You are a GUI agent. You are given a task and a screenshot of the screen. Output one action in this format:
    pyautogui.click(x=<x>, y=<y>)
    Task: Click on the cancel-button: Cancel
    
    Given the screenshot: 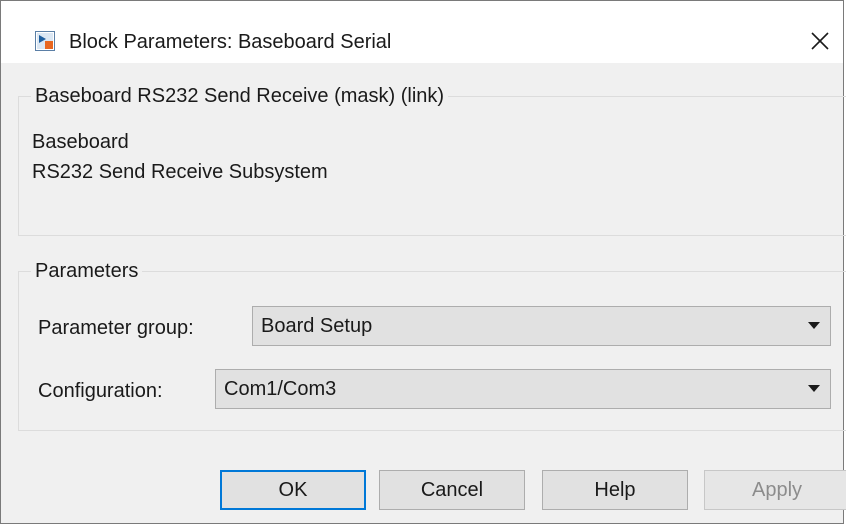 What is the action you would take?
    pyautogui.click(x=452, y=490)
    